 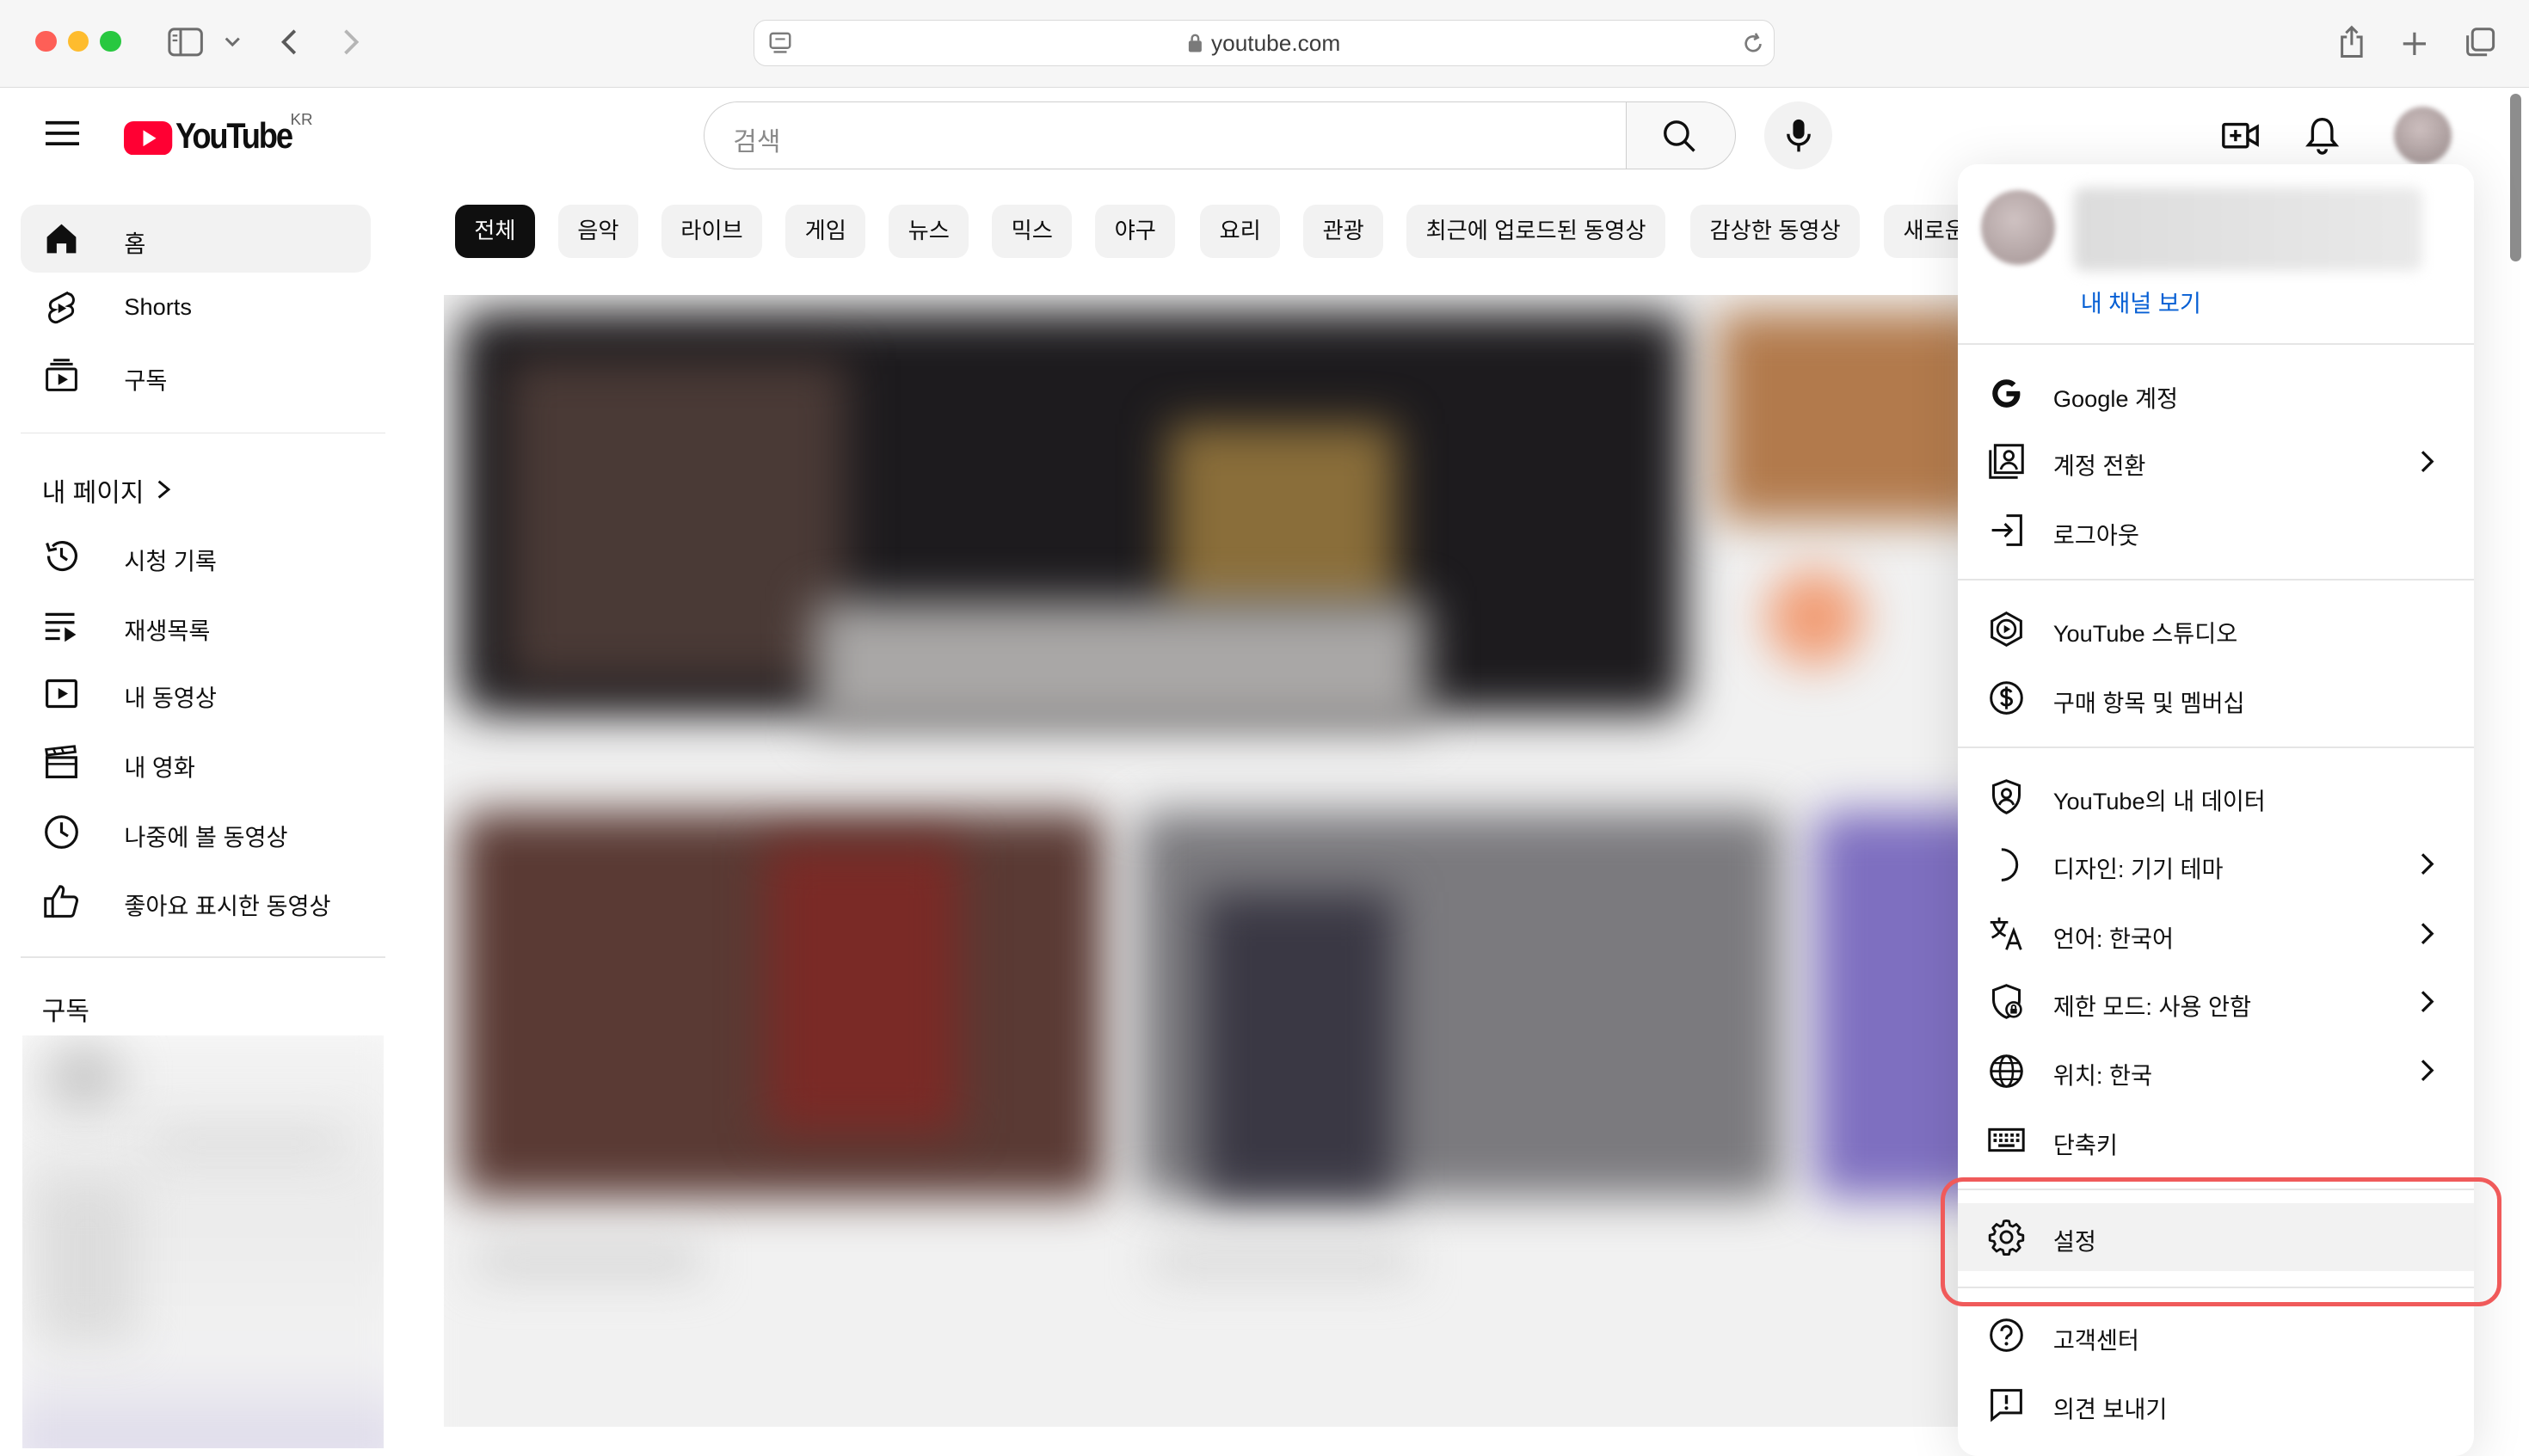 I want to click on movie-icon, so click(x=61, y=762).